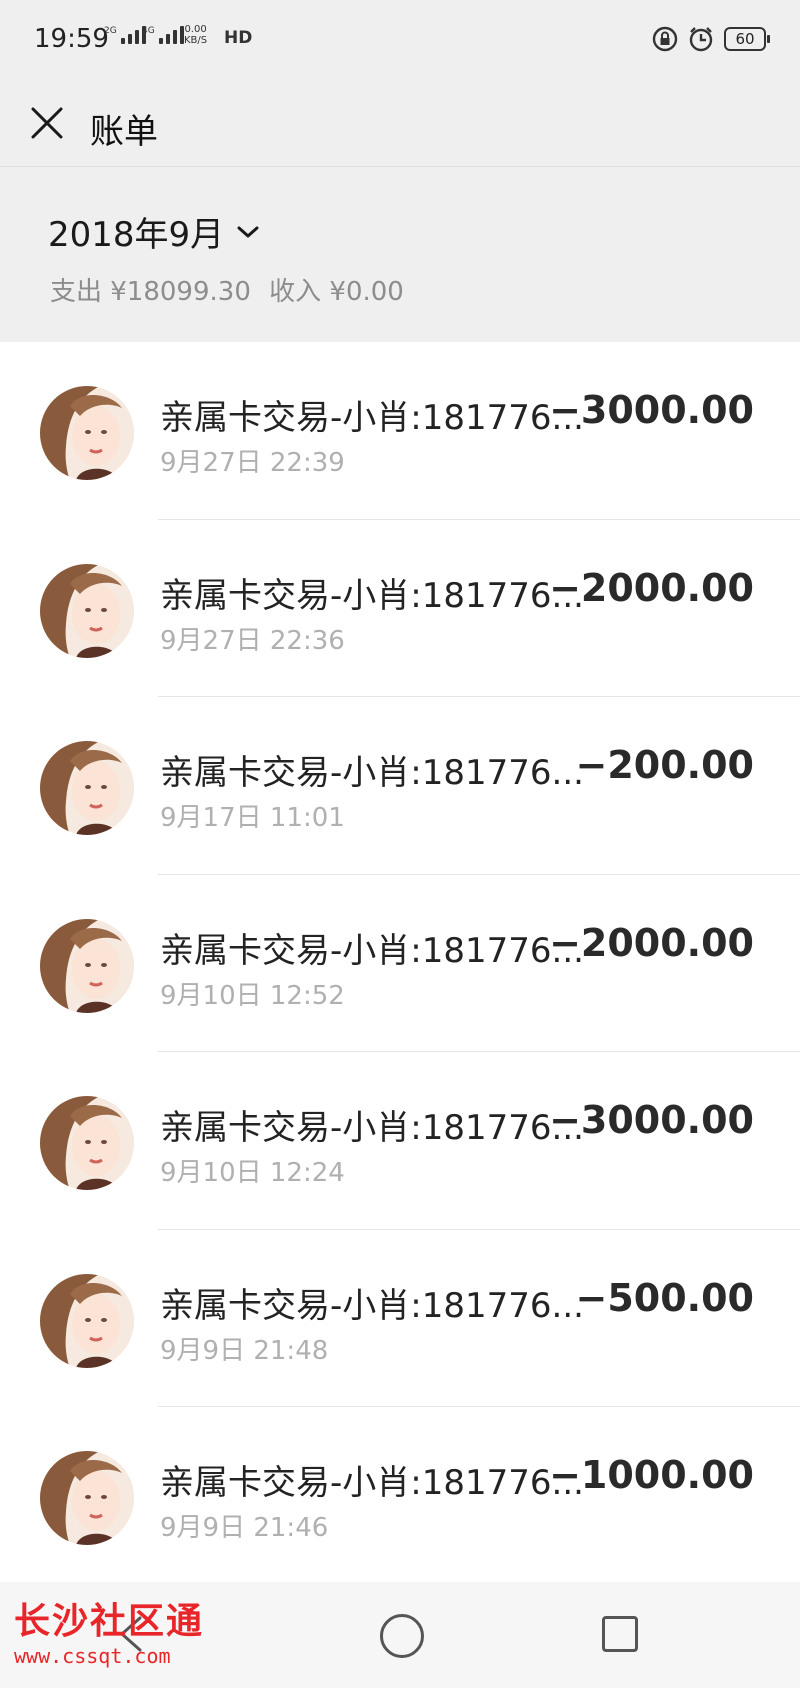  I want to click on watermark-title: 长沙社区通, so click(109, 1621).